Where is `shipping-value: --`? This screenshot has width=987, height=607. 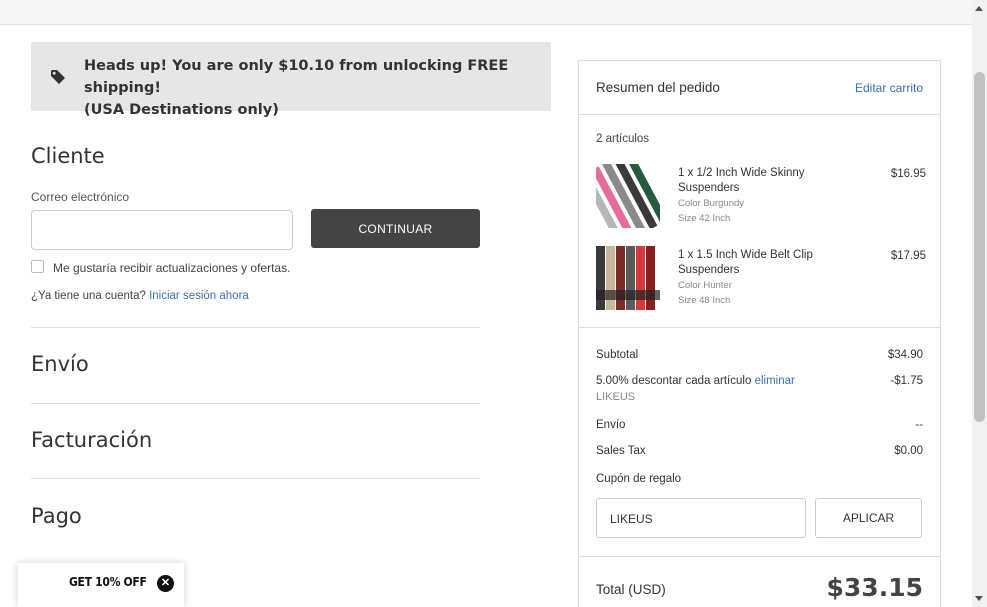 shipping-value: -- is located at coordinates (919, 425).